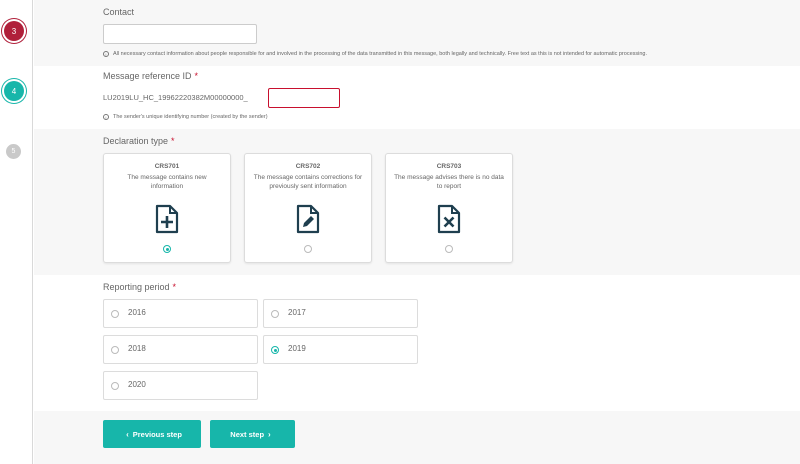 The image size is (800, 464). Describe the element at coordinates (308, 219) in the screenshot. I see `file-edit-icon` at that location.